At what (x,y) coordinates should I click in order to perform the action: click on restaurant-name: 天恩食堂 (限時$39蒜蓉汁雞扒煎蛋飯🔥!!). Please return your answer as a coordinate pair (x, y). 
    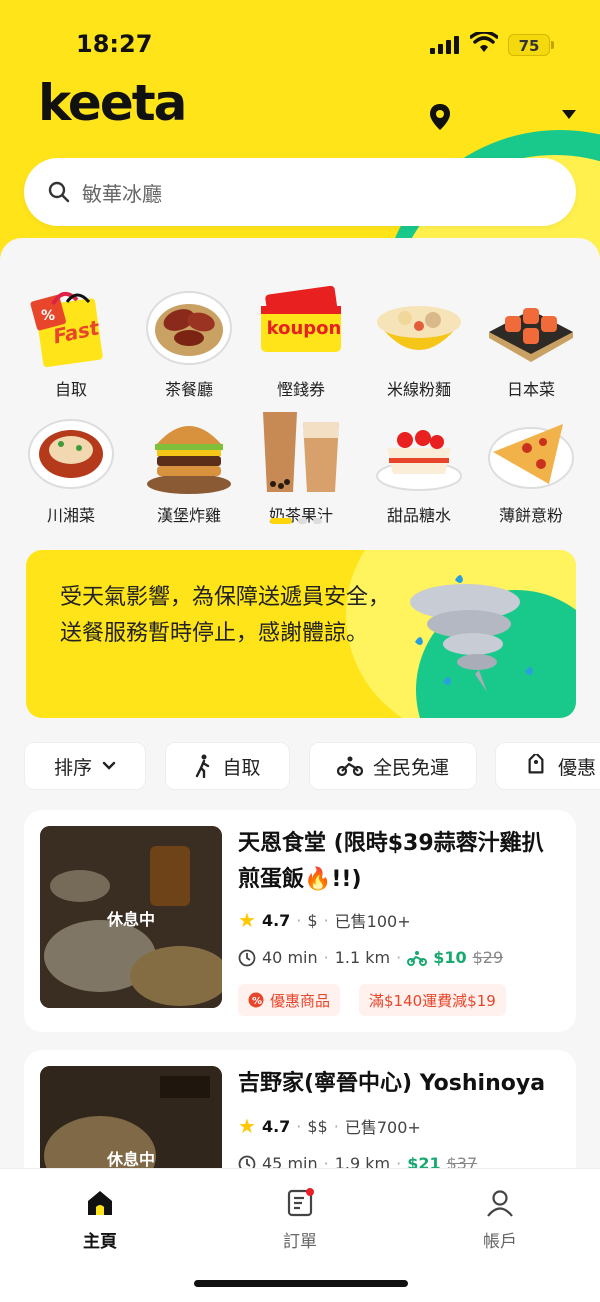
    Looking at the image, I should click on (391, 861).